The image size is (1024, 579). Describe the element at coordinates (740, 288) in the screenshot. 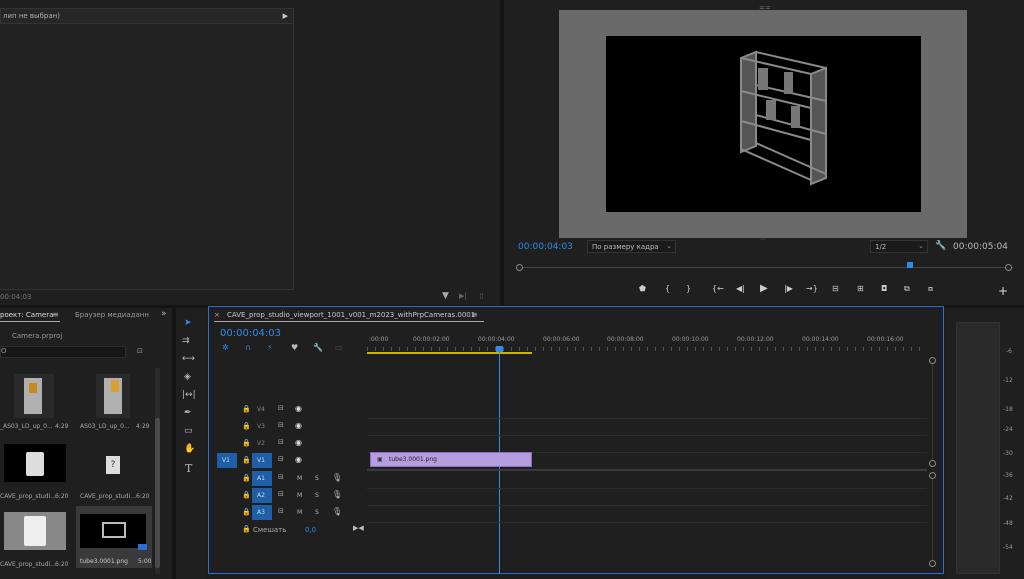

I see `step-back-icon: ◀|` at that location.